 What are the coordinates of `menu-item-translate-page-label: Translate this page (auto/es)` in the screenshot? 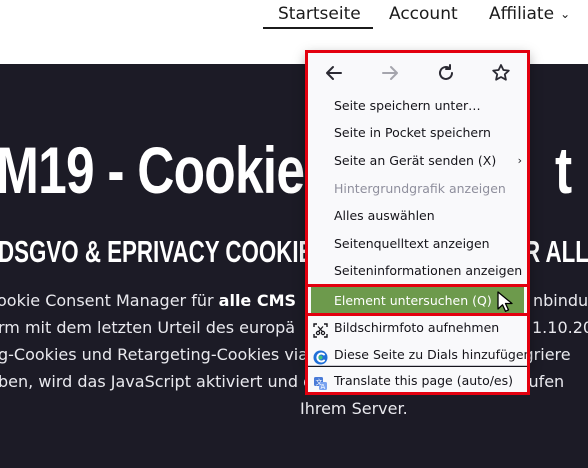 It's located at (424, 380).